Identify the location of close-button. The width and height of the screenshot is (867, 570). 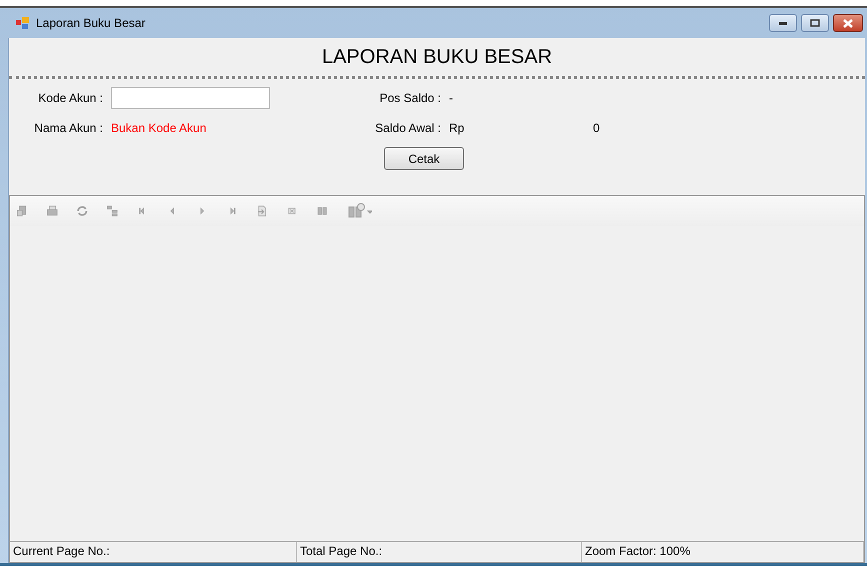
(848, 23).